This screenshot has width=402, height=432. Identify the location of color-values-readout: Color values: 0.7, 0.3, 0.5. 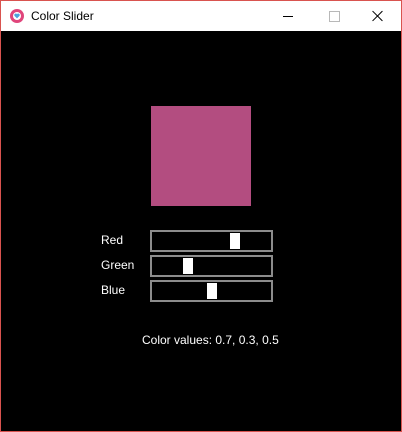
(210, 340).